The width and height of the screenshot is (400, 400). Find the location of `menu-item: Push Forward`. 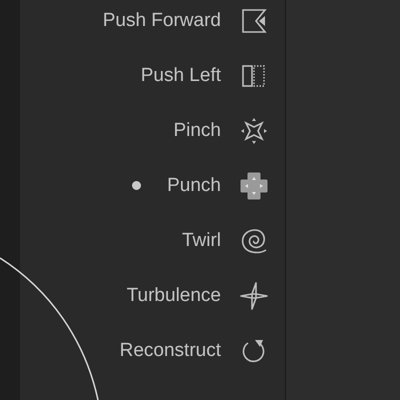

menu-item: Push Forward is located at coordinates (161, 21).